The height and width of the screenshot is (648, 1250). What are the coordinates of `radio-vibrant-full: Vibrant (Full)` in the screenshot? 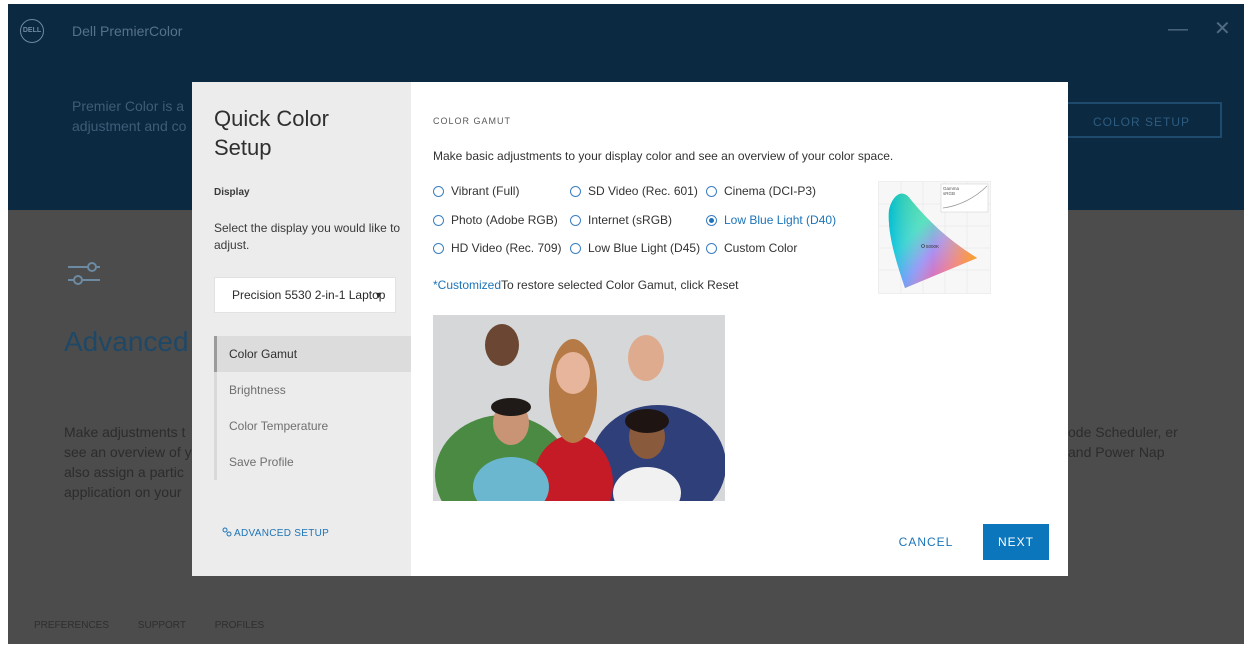 It's located at (476, 191).